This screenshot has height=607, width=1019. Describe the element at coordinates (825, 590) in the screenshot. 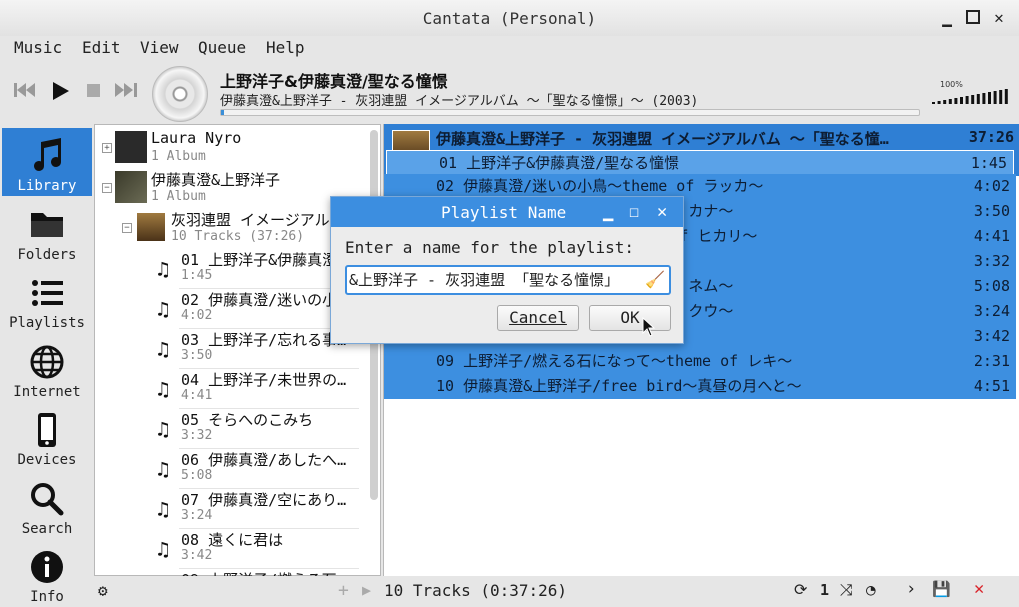

I see `repeat-count: 1` at that location.